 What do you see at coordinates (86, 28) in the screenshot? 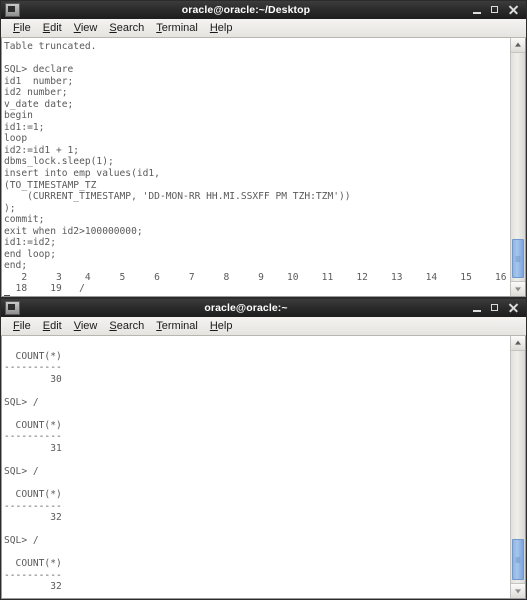
I see `menu-view-top: View` at bounding box center [86, 28].